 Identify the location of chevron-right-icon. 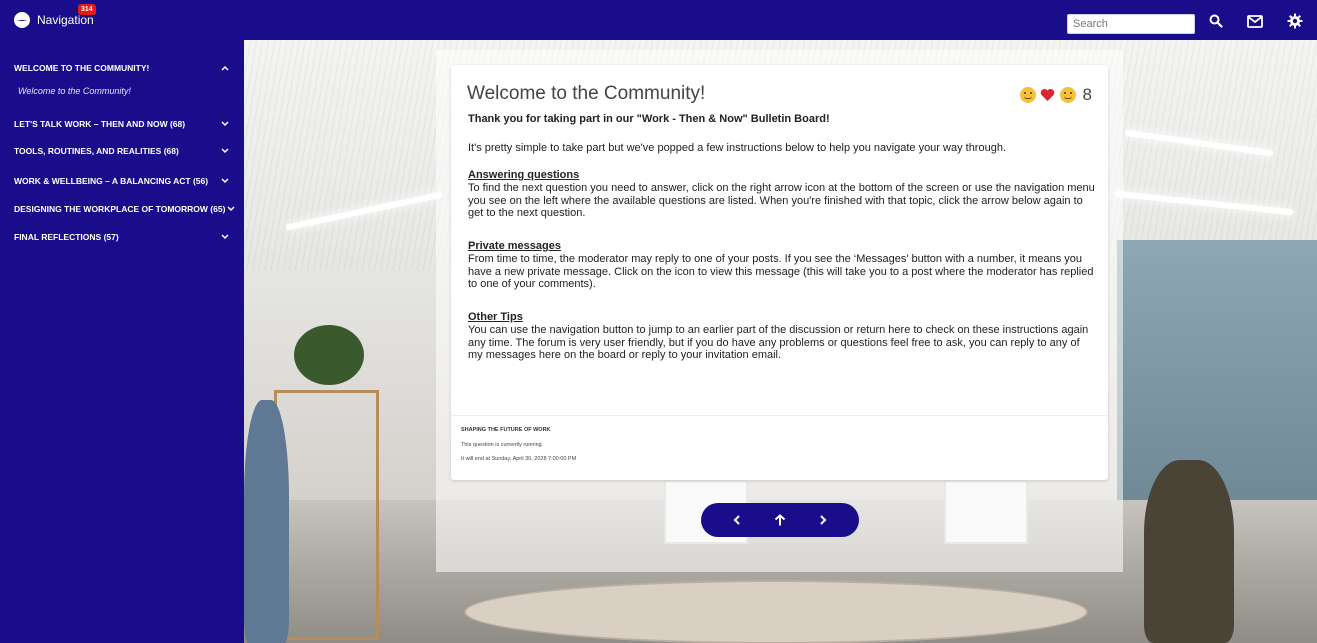
(823, 520).